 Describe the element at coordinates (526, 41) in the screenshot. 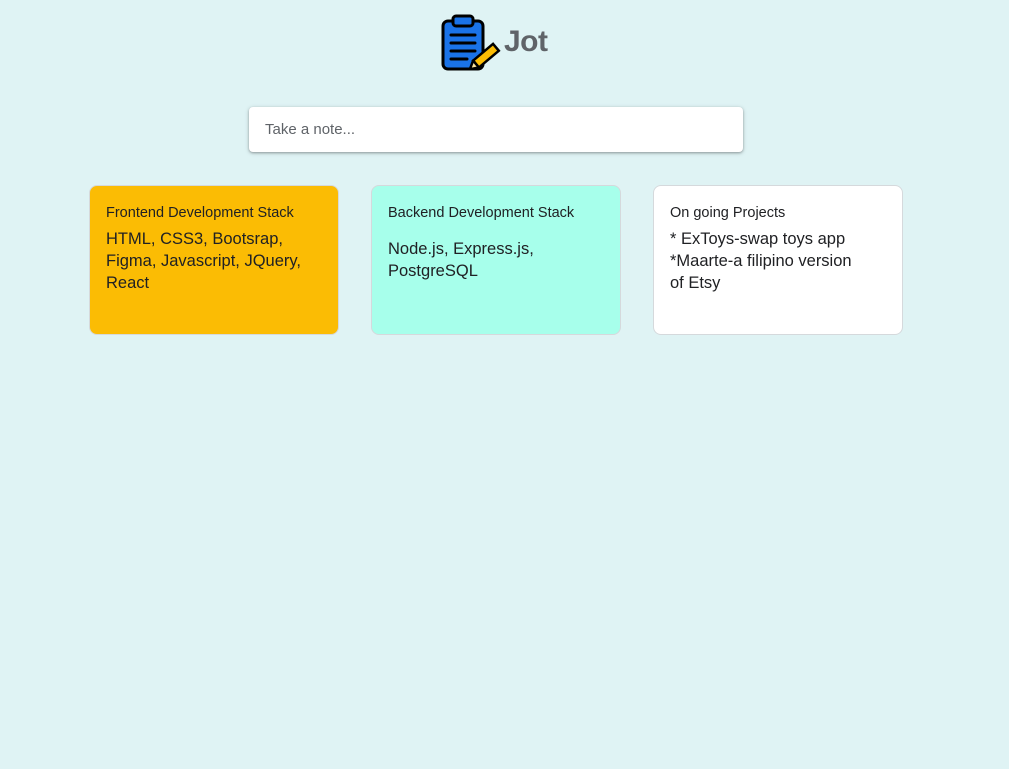

I see `app-title: Jot` at that location.